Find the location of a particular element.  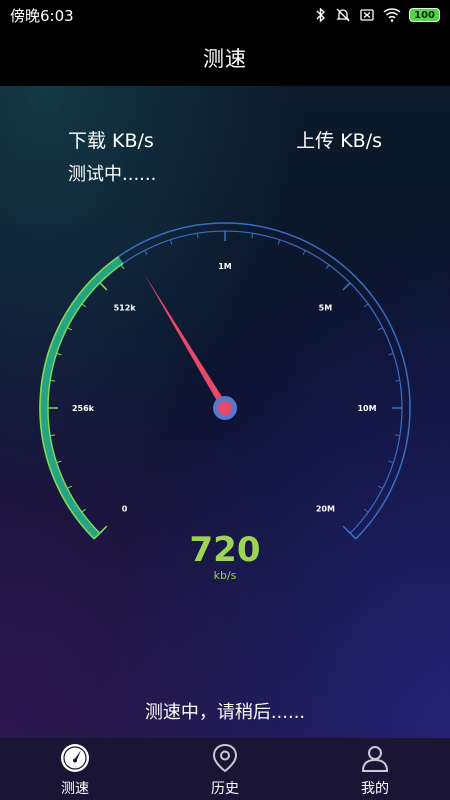

wifi-icon is located at coordinates (392, 15).